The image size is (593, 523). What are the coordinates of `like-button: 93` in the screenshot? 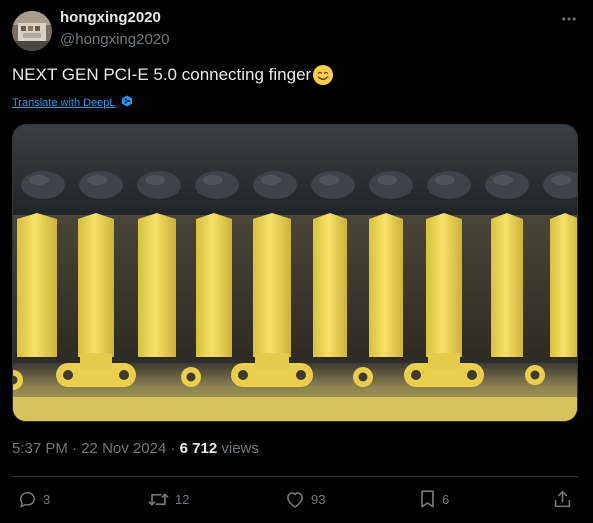 It's located at (305, 499).